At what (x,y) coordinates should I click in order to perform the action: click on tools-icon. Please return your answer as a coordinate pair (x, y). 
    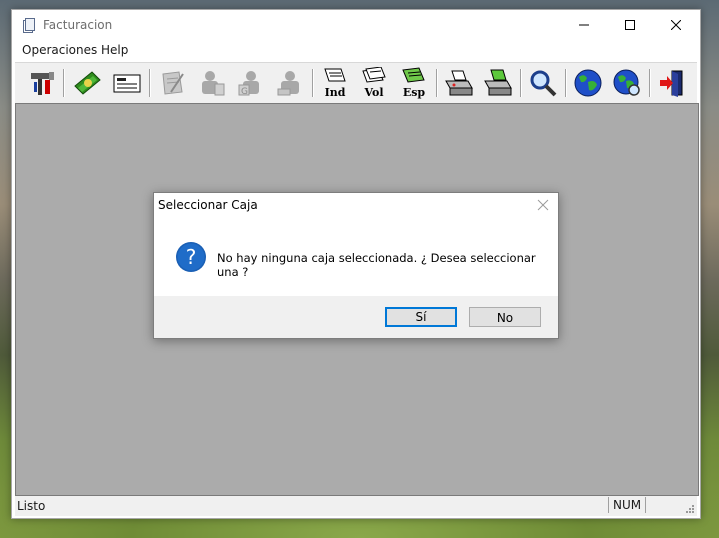
    Looking at the image, I should click on (42, 83).